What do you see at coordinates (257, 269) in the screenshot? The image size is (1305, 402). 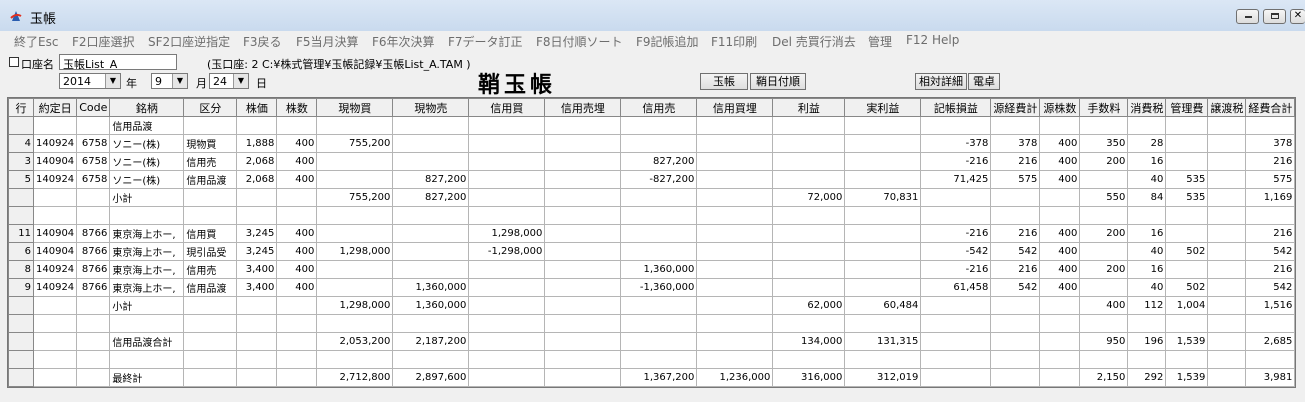 I see `table-cell: 3,400` at bounding box center [257, 269].